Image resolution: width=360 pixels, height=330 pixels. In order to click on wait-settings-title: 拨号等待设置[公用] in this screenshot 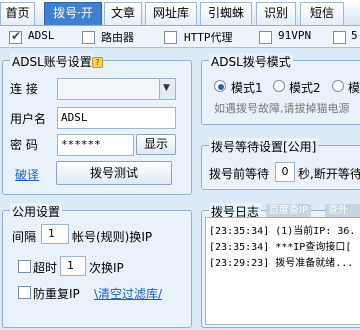, I will do `click(264, 146)`.